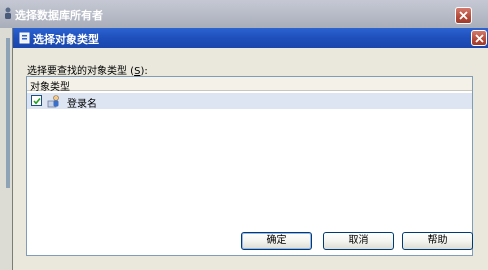  I want to click on object-types-prompt: 选择要查找的对象类型 (S):, so click(87, 69).